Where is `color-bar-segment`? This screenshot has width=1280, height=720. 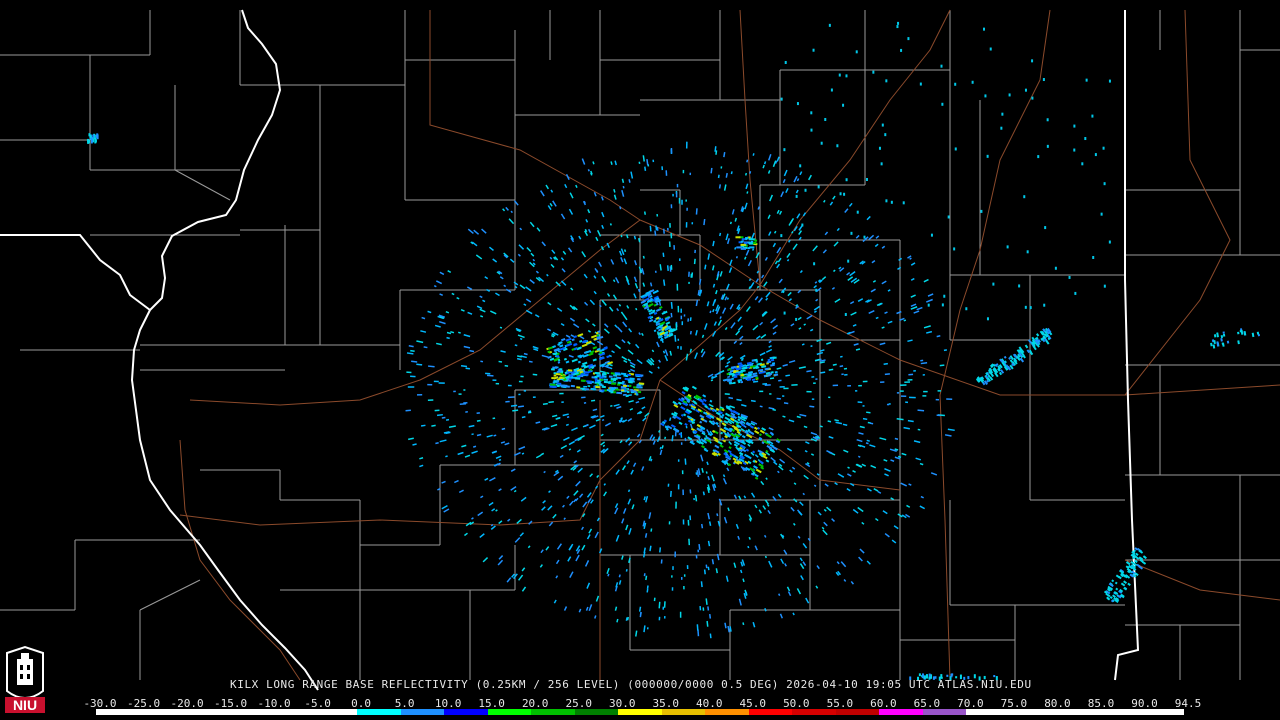
color-bar-segment is located at coordinates (1118, 712).